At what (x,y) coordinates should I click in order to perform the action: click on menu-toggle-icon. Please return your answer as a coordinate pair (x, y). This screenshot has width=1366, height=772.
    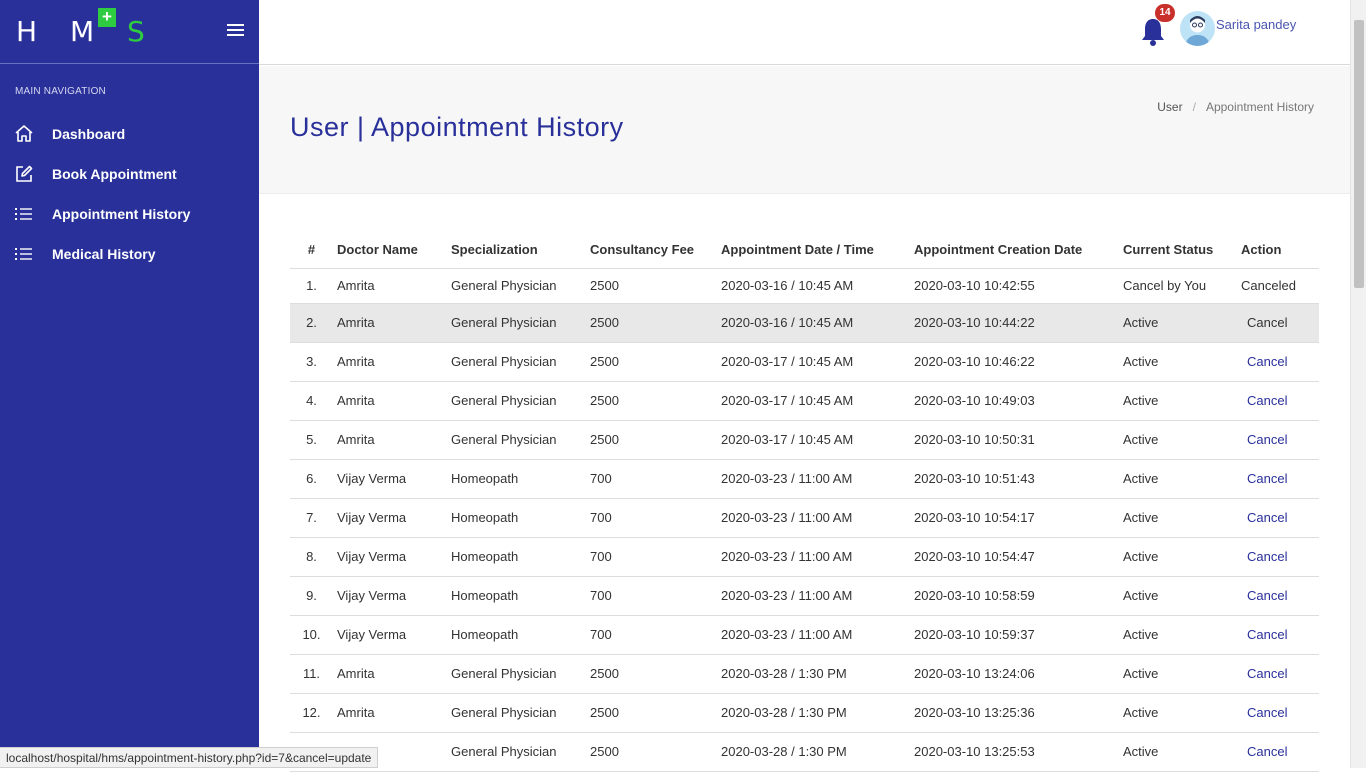
    Looking at the image, I should click on (235, 31).